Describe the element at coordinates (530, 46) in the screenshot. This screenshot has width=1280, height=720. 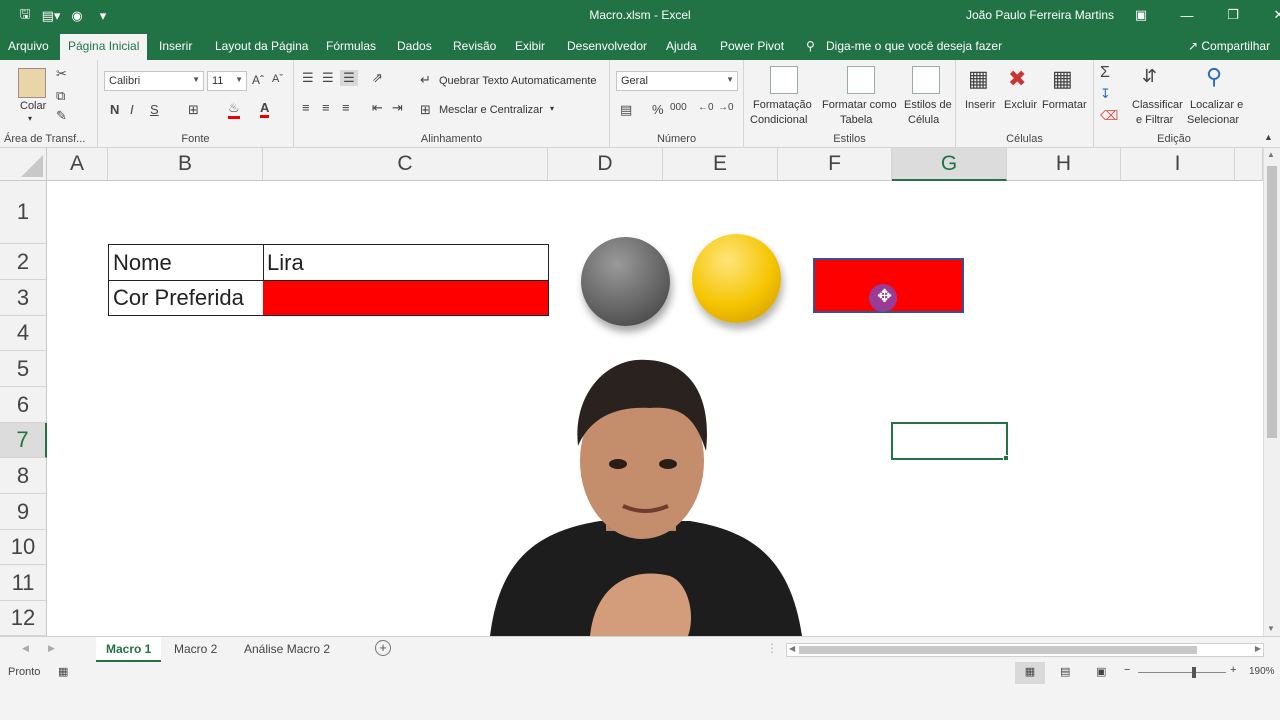
I see `tab-exibir: Exibir` at that location.